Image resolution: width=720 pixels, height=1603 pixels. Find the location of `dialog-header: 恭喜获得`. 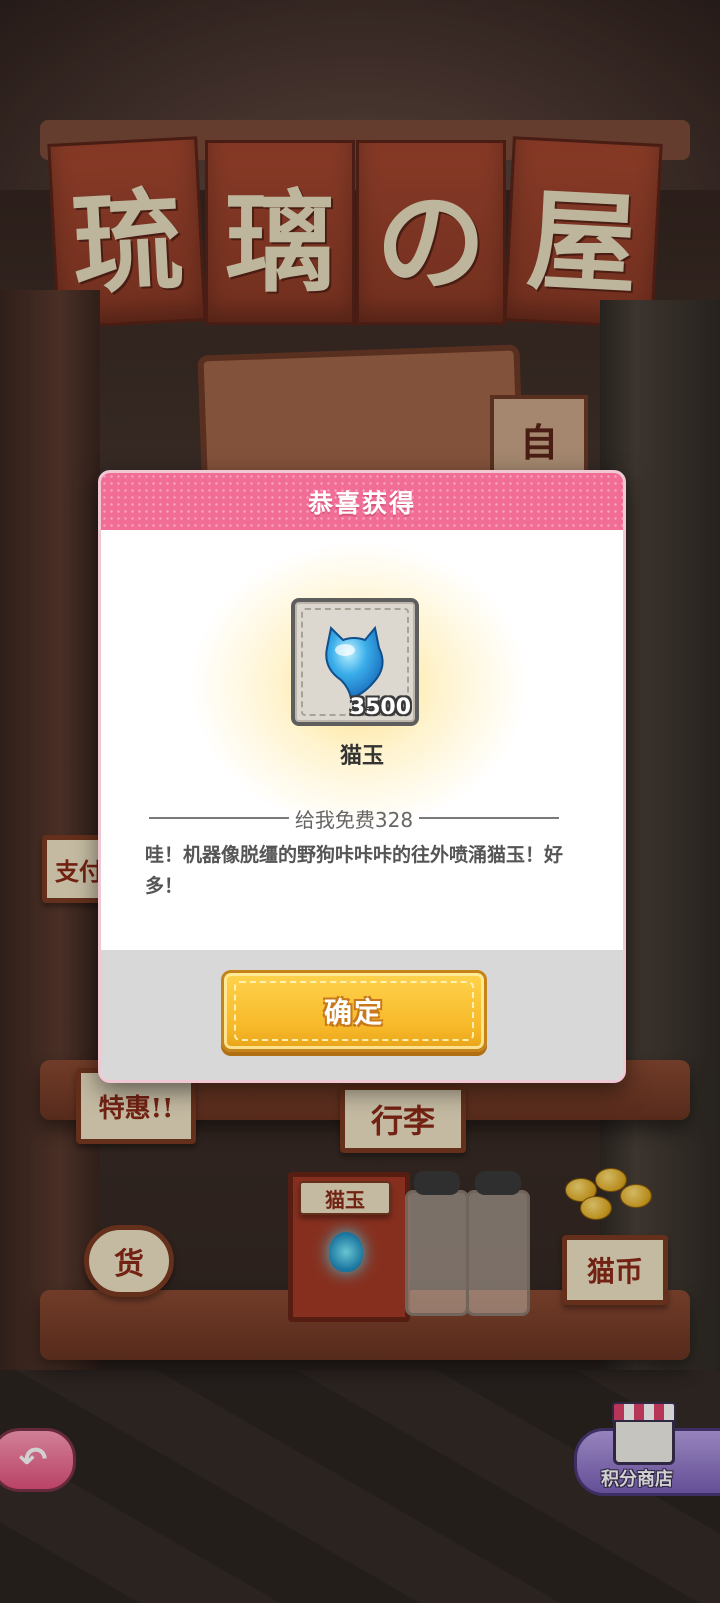

dialog-header: 恭喜获得 is located at coordinates (362, 501).